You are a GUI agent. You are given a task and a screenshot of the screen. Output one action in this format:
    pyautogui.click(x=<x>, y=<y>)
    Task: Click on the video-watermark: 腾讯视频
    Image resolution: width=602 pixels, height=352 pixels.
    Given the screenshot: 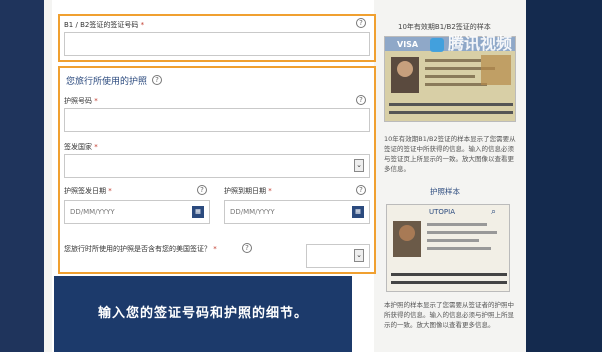 What is the action you would take?
    pyautogui.click(x=471, y=42)
    